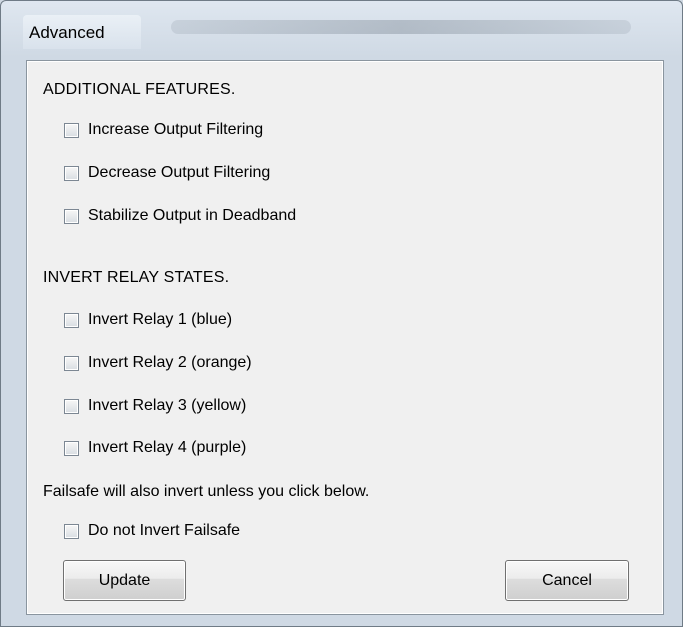 This screenshot has height=627, width=683. Describe the element at coordinates (71, 406) in the screenshot. I see `invert-relay-3-checkbox` at that location.